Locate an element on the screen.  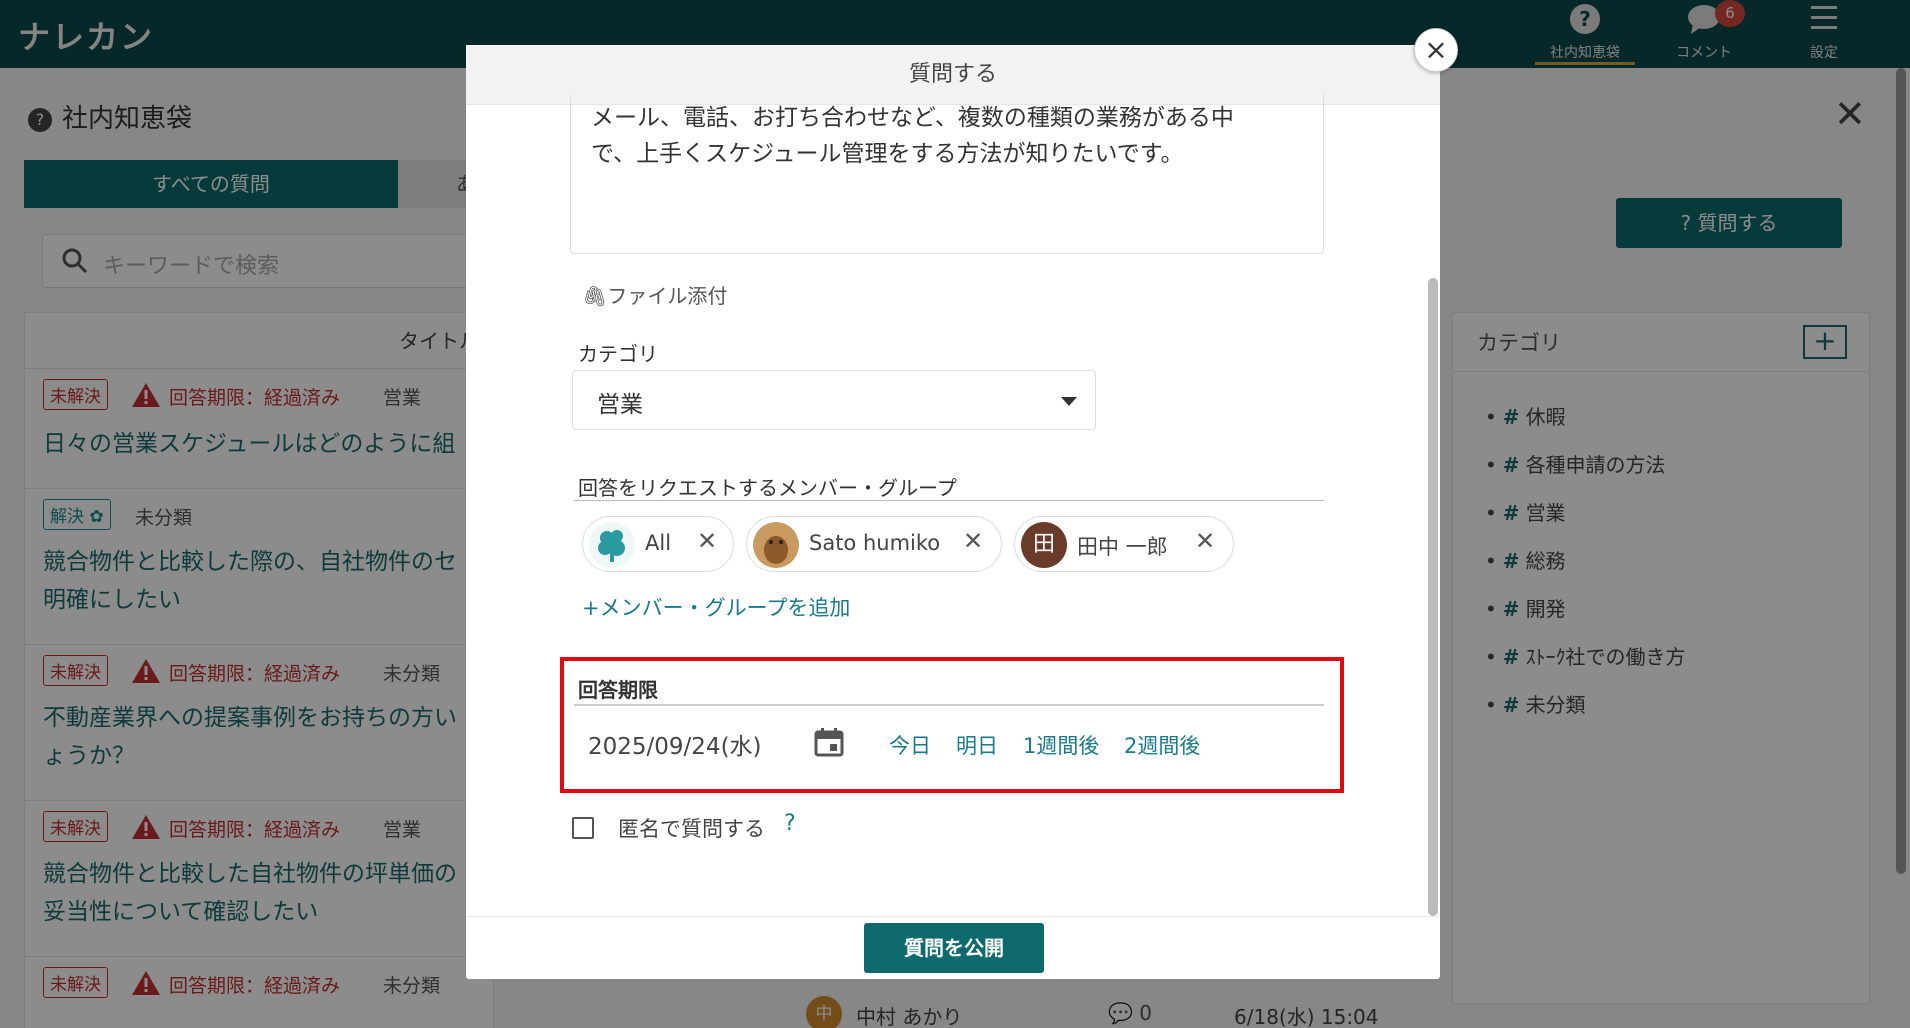
user-avatar: 田 is located at coordinates (1044, 545).